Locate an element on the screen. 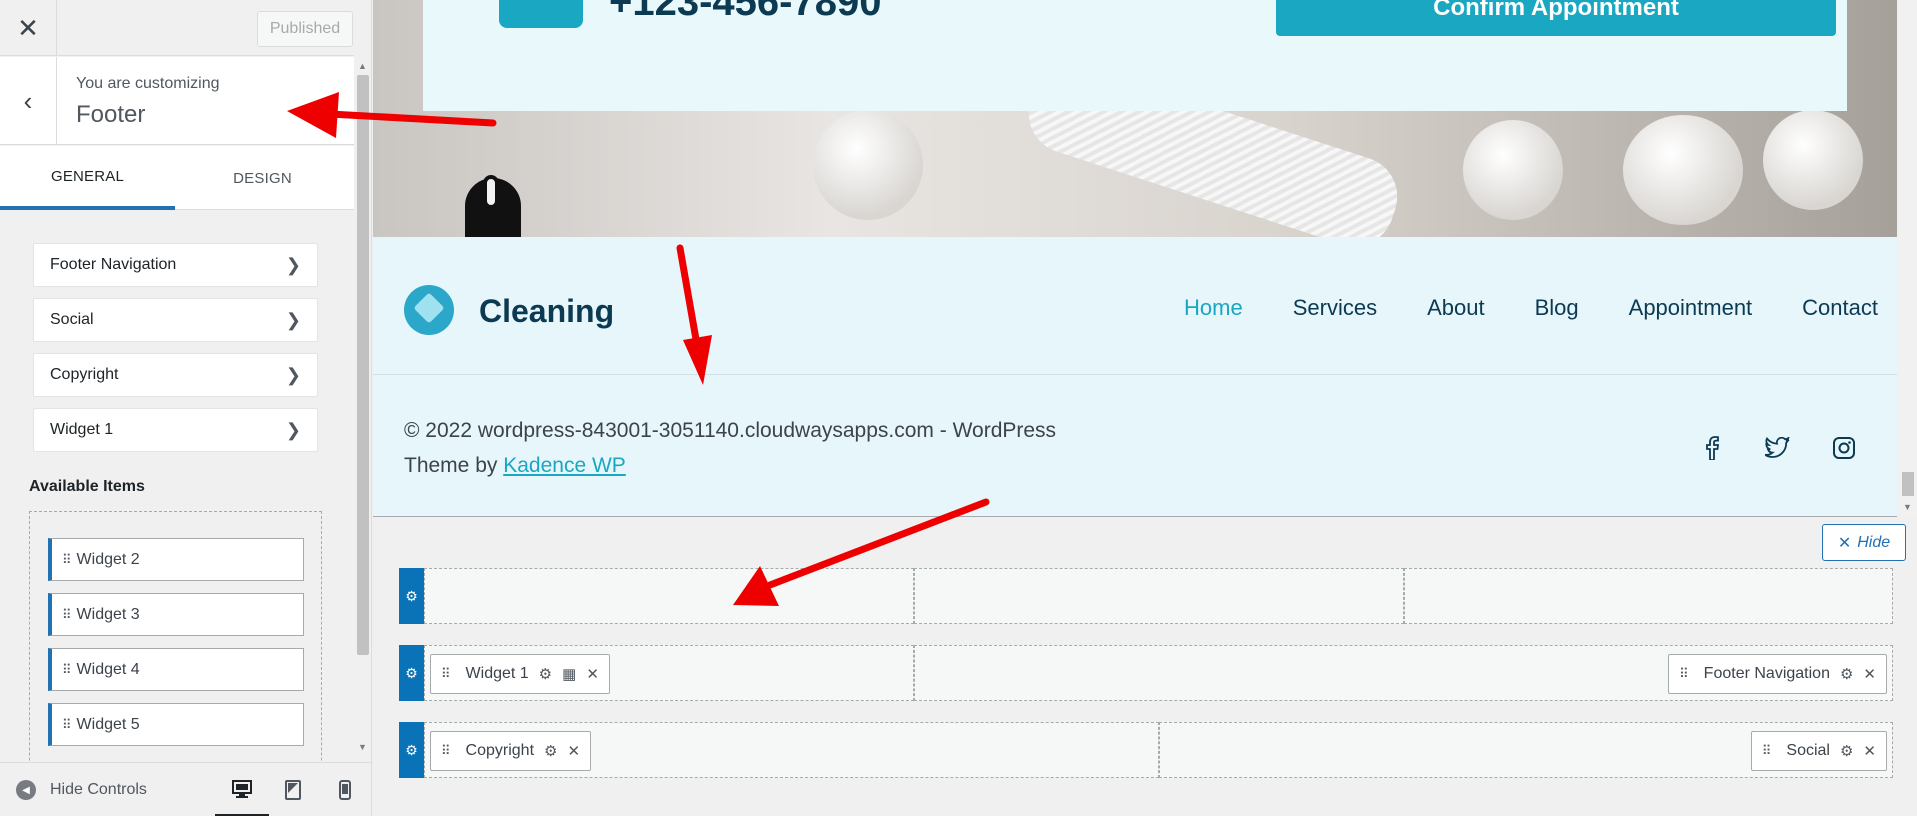 Image resolution: width=1917 pixels, height=816 pixels. phone-icon is located at coordinates (541, 14).